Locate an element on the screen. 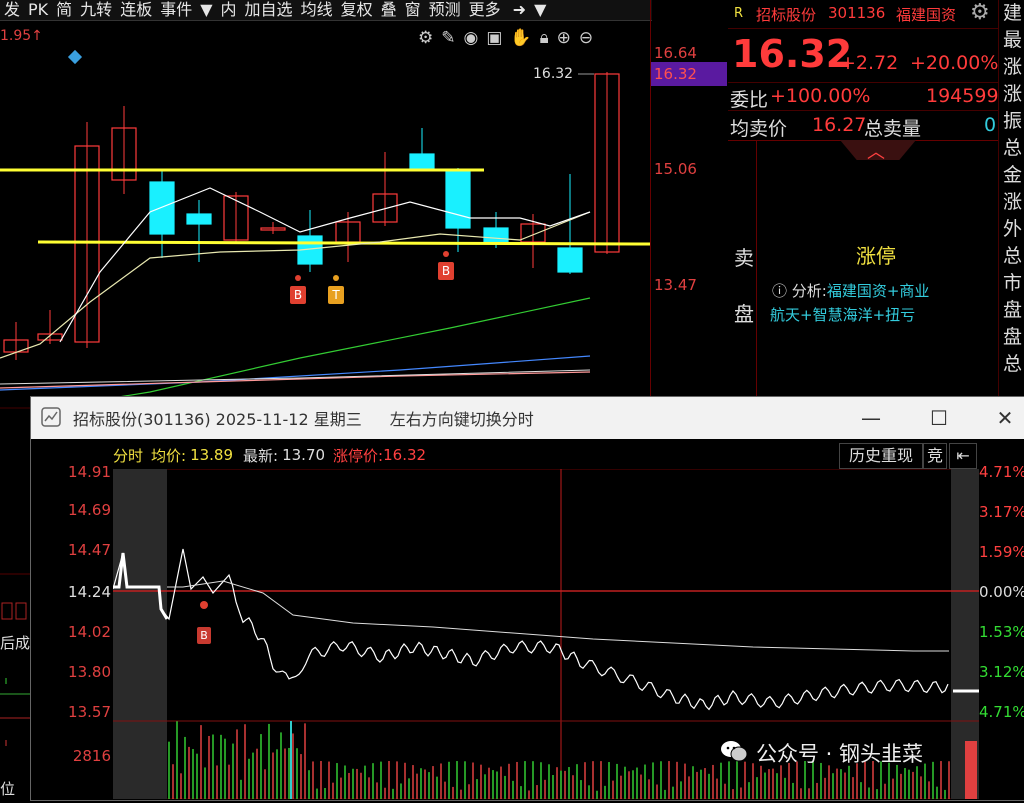 The image size is (1024, 803). left-strip: 后成 位 is located at coordinates (15, 598).